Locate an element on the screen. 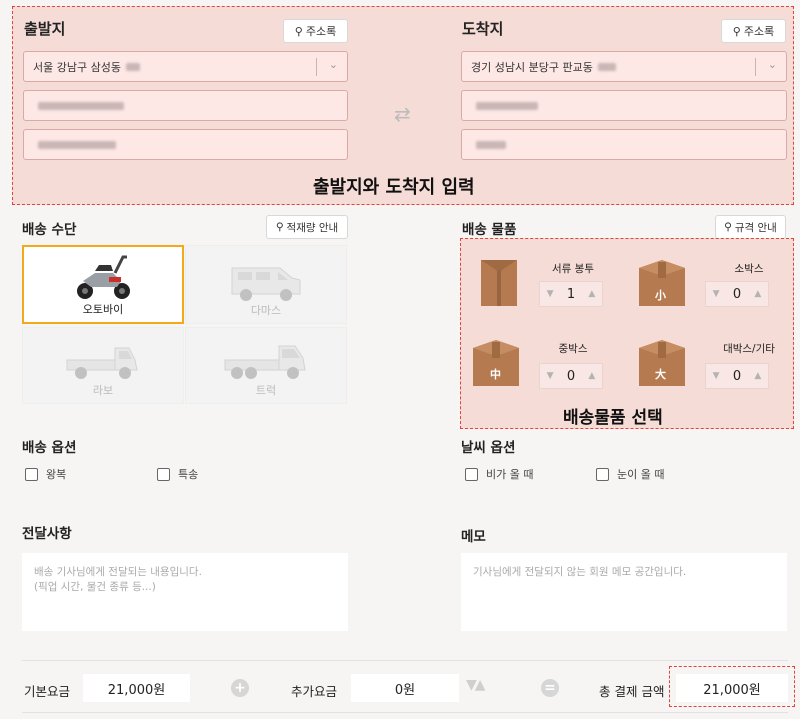  destination-address-book-button: ⚲ 주소록 is located at coordinates (753, 31).